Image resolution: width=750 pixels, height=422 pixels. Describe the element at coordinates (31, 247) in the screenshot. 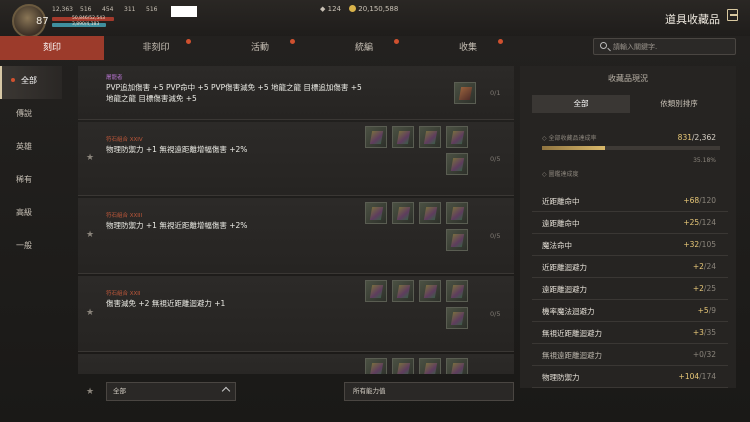

I see `nav-item-5: 一般` at that location.